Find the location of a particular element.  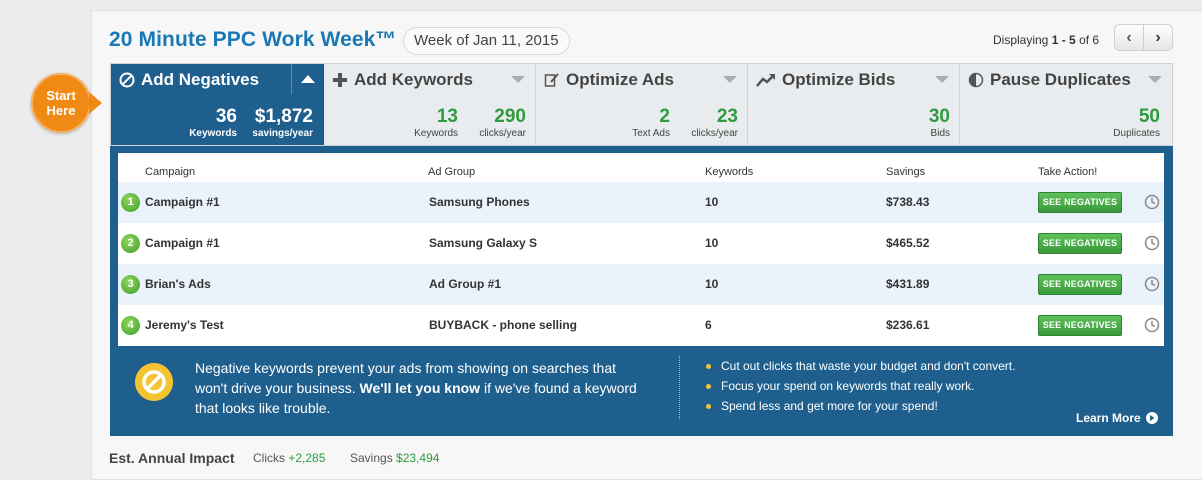

displaying-suffix: of 6 is located at coordinates (1089, 40).